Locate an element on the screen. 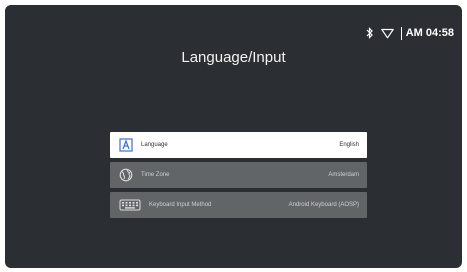 The image size is (467, 272). language-icon is located at coordinates (126, 145).